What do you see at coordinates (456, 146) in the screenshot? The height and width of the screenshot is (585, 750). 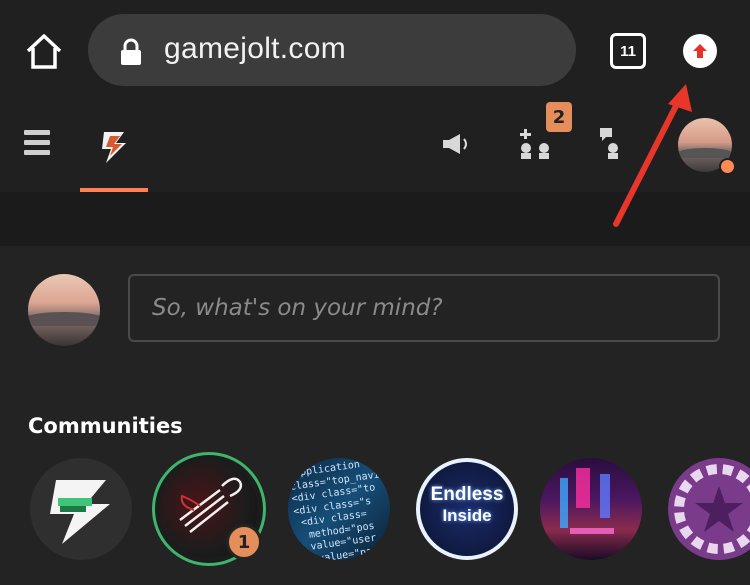 I see `megaphone-icon` at bounding box center [456, 146].